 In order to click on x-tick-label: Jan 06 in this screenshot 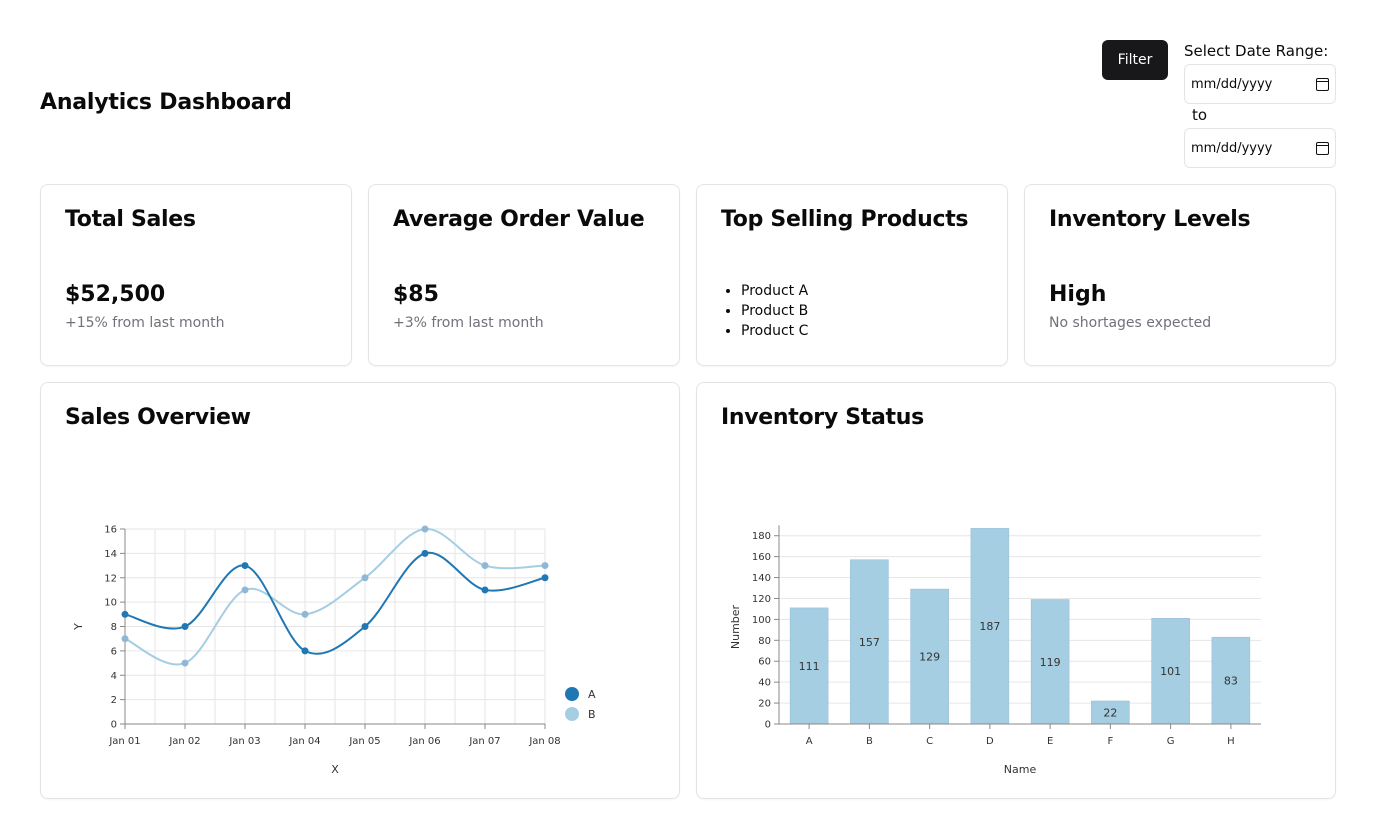, I will do `click(424, 741)`.